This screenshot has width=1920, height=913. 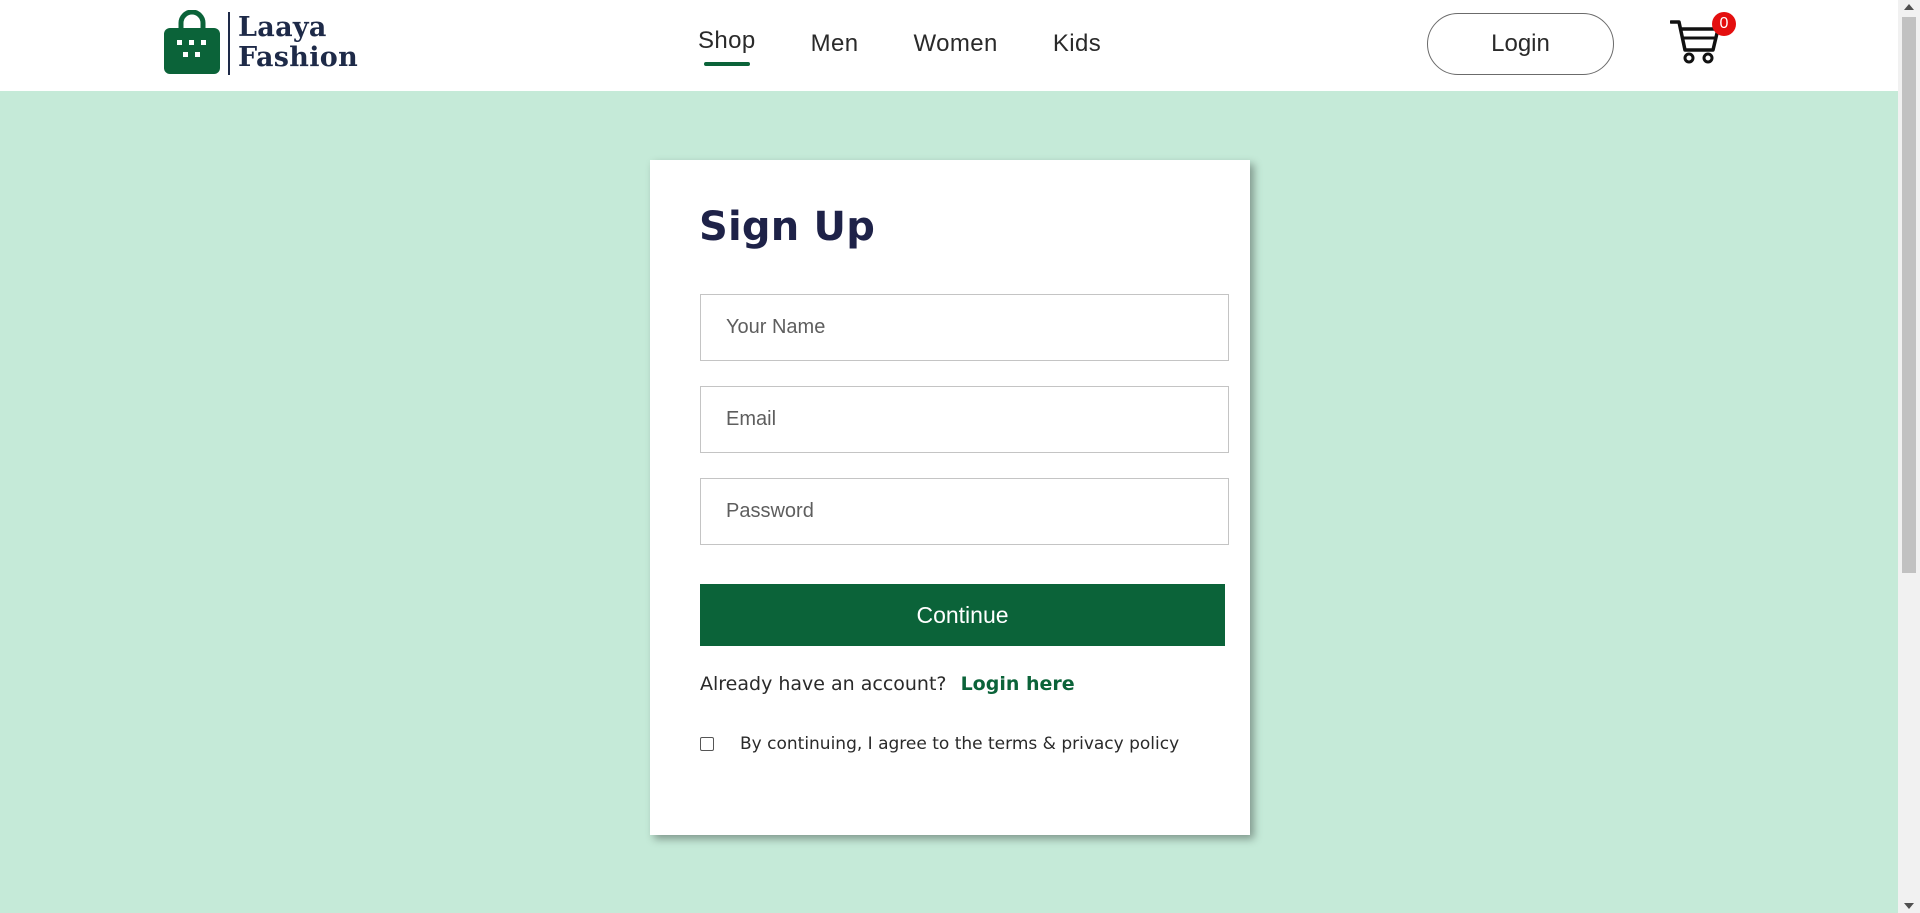 I want to click on email-input, so click(x=964, y=419).